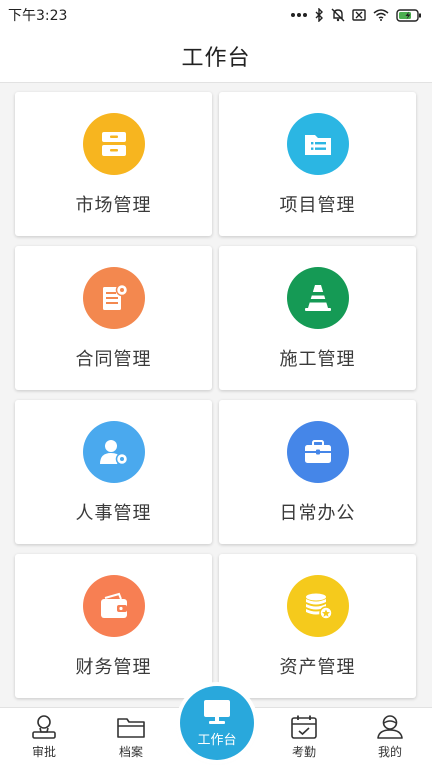 This screenshot has width=432, height=768. What do you see at coordinates (113, 359) in the screenshot?
I see `tile-label: 合同管理` at bounding box center [113, 359].